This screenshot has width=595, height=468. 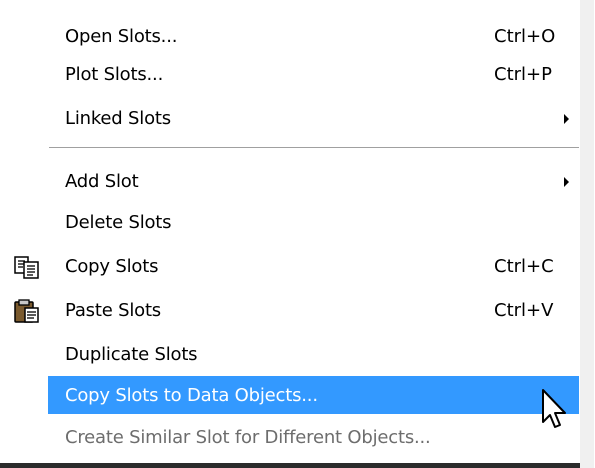 I want to click on menu-item-delete-slots: Delete Slots, so click(x=290, y=223).